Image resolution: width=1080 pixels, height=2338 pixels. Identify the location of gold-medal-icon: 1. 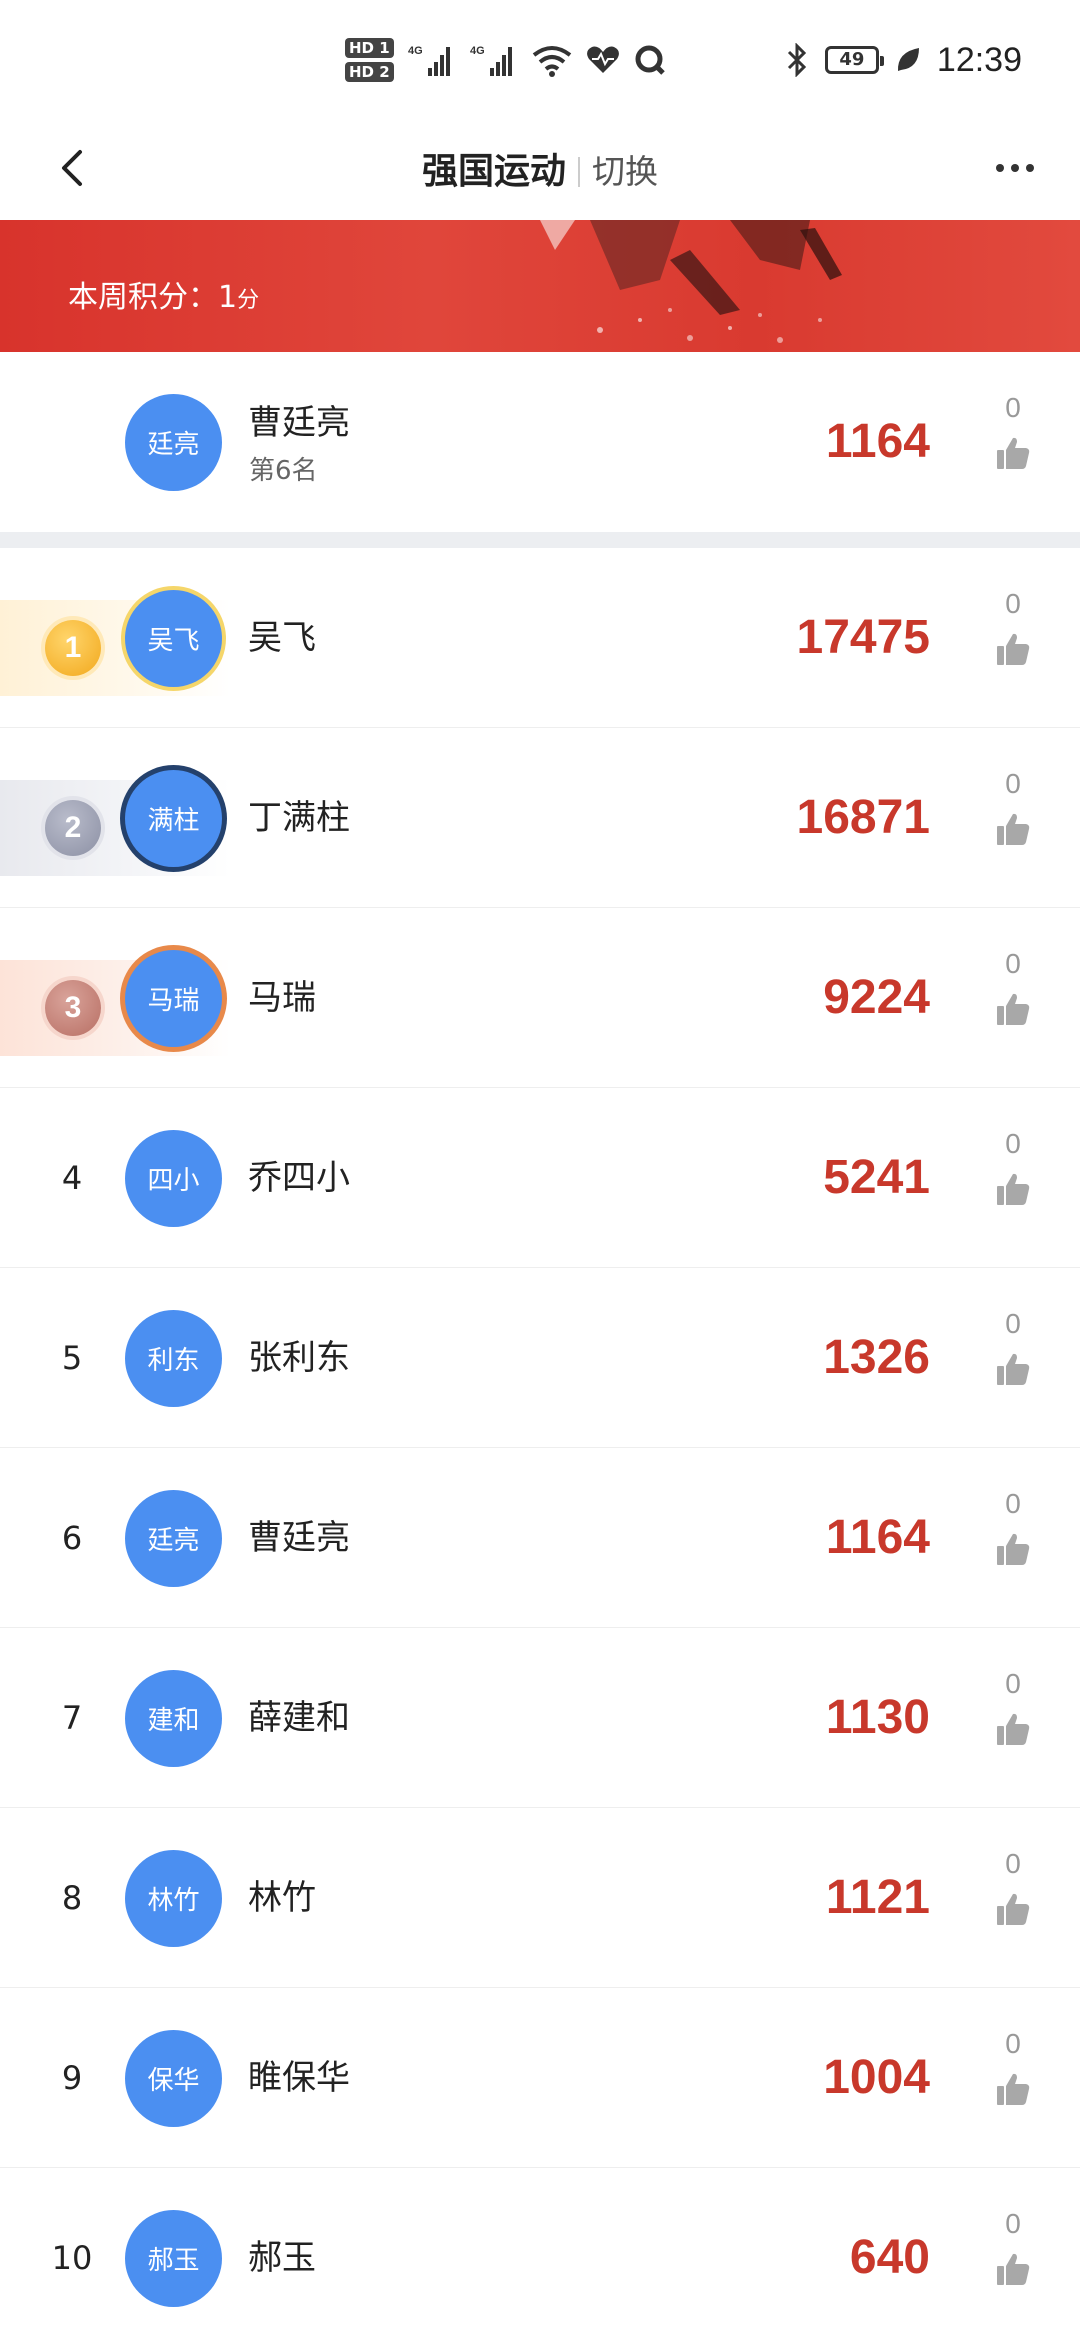
(73, 648).